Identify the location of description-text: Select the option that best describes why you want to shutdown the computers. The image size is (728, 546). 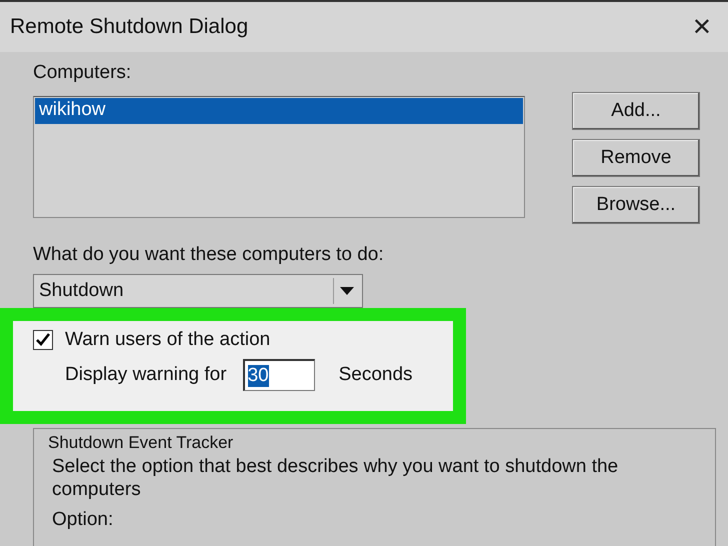
(336, 478).